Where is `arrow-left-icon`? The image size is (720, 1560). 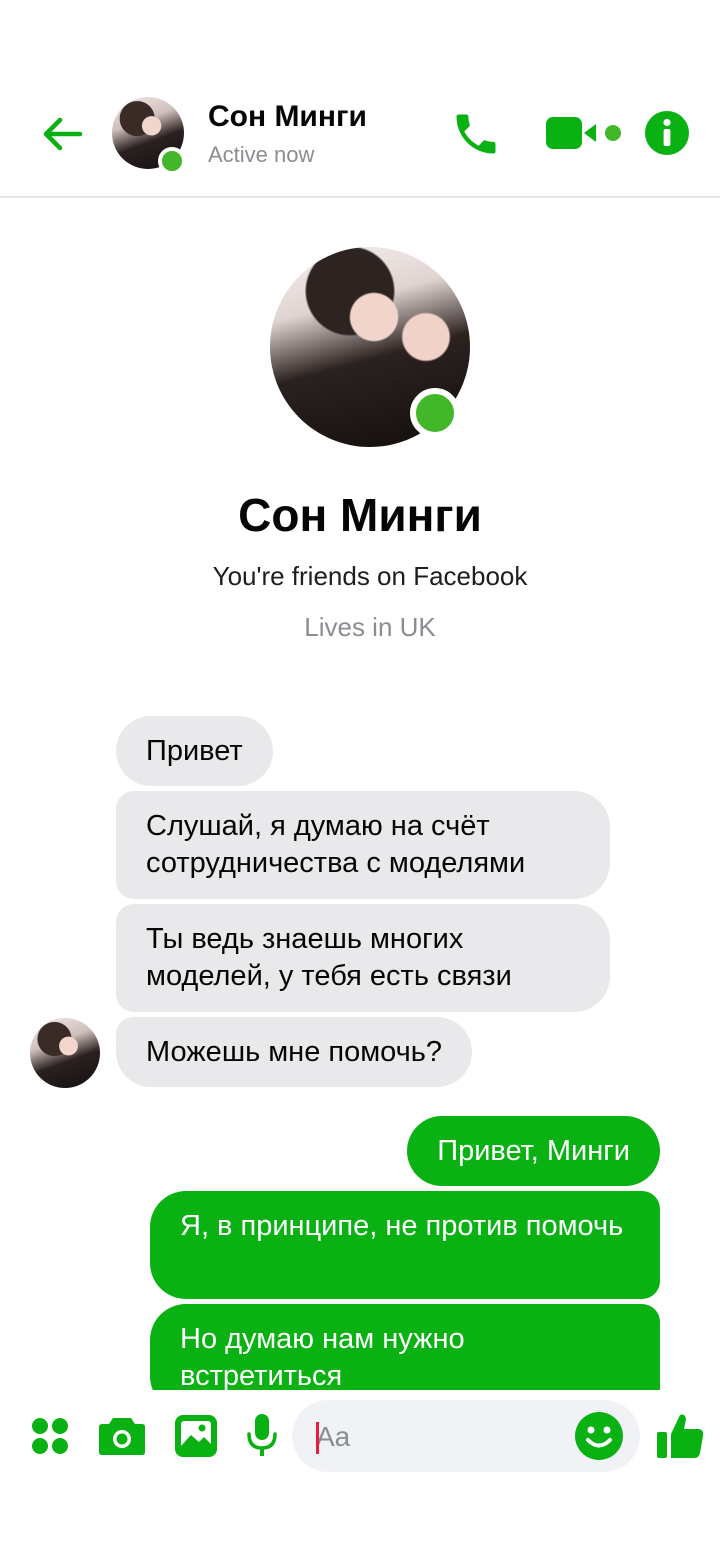 arrow-left-icon is located at coordinates (62, 134).